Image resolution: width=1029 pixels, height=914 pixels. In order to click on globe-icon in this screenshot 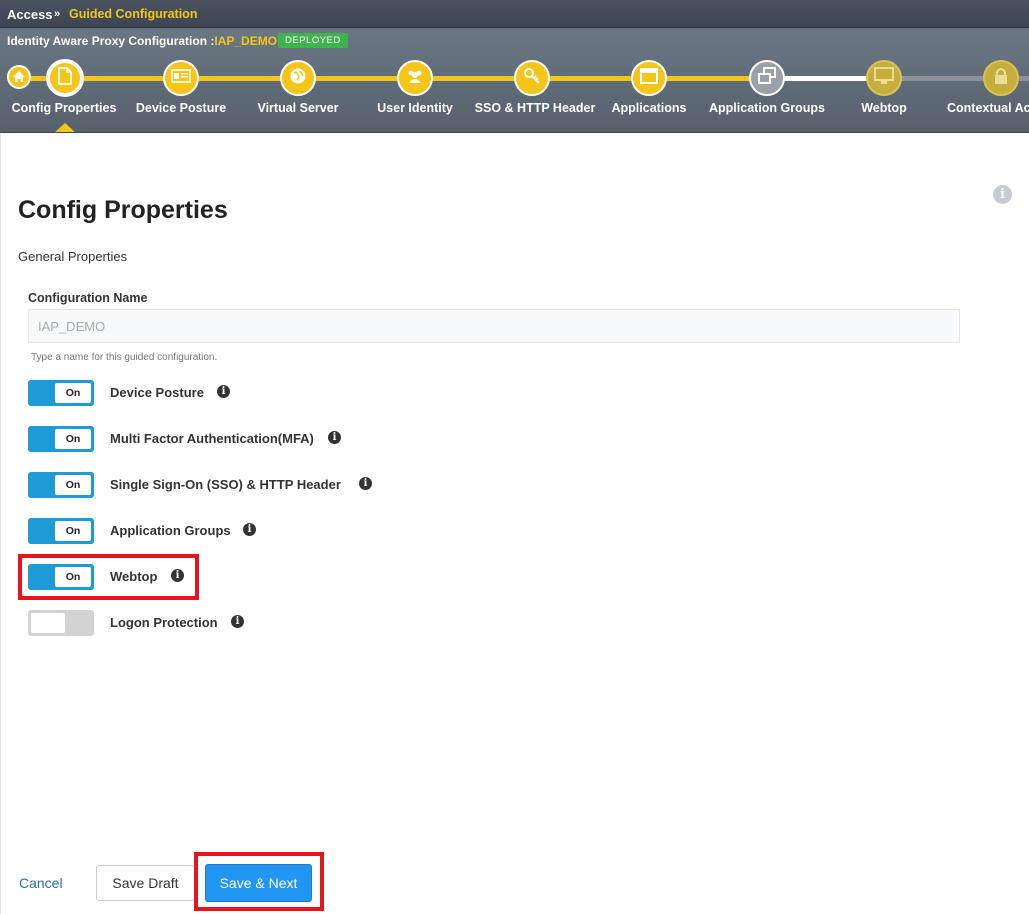, I will do `click(298, 78)`.